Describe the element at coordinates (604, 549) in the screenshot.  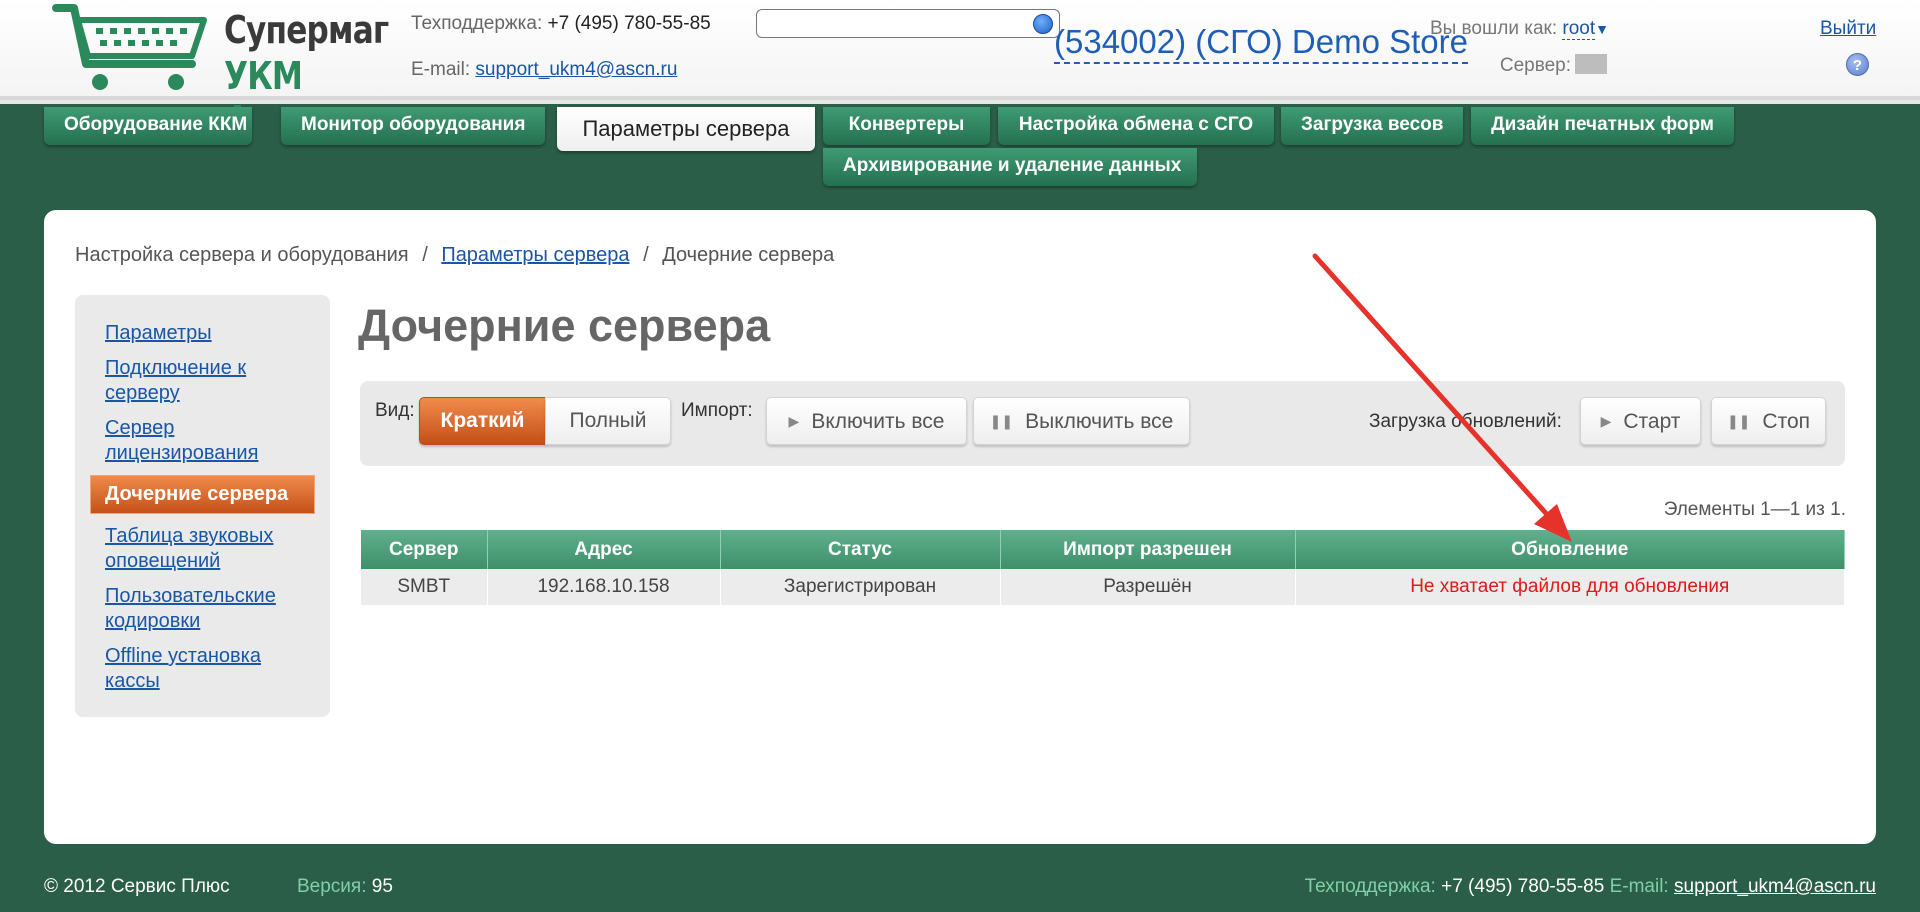
I see `column-header-address: Адрес` at that location.